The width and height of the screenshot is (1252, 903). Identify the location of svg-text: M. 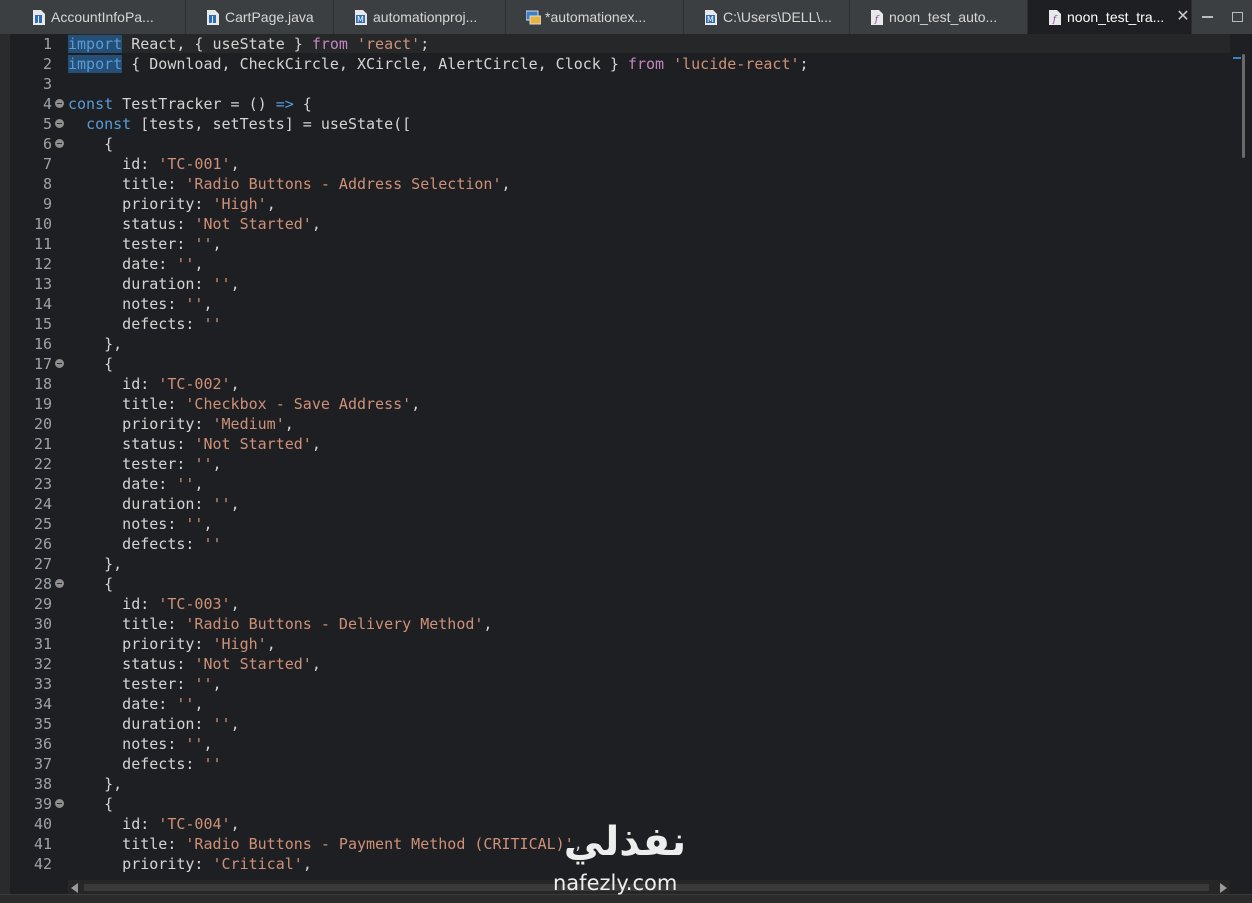
(710, 19).